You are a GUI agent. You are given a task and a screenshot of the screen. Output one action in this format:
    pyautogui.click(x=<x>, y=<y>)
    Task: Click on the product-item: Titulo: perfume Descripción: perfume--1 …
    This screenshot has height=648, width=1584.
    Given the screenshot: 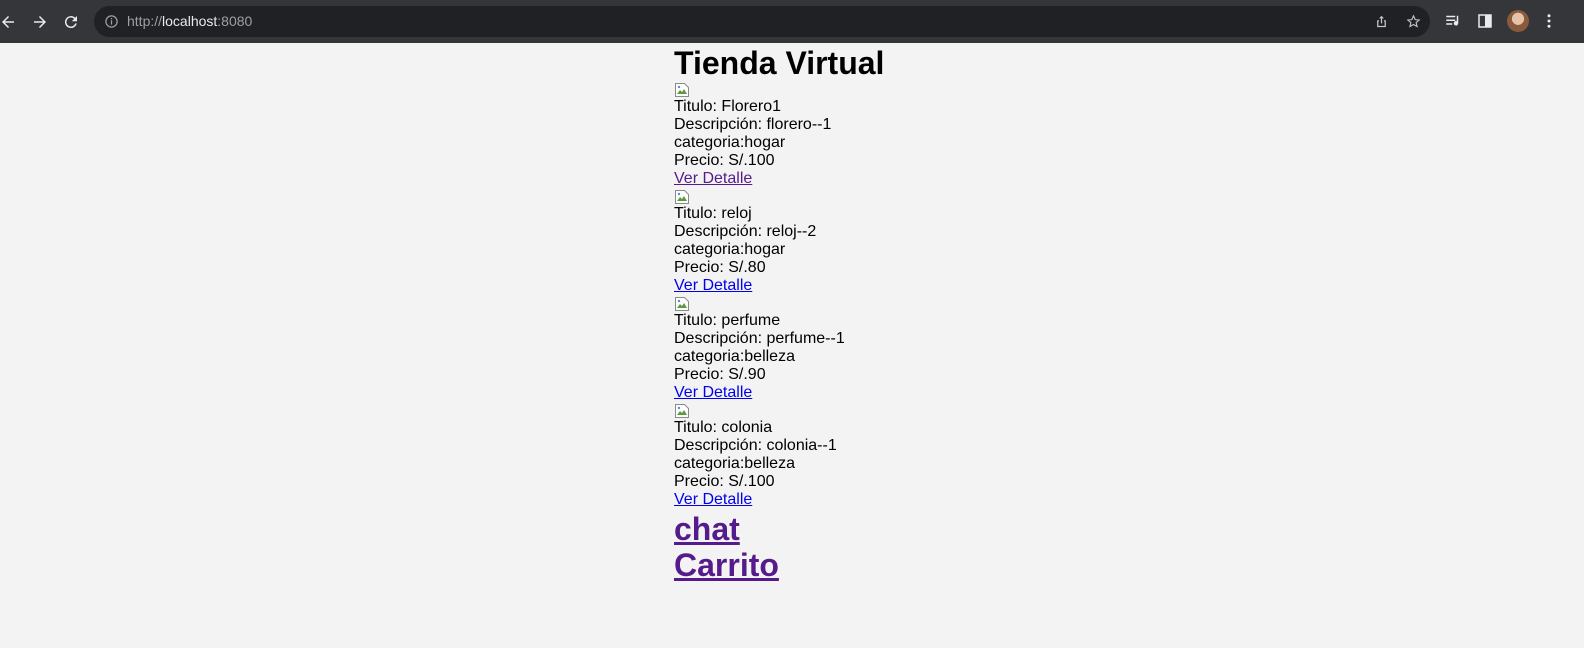 What is the action you would take?
    pyautogui.click(x=924, y=349)
    